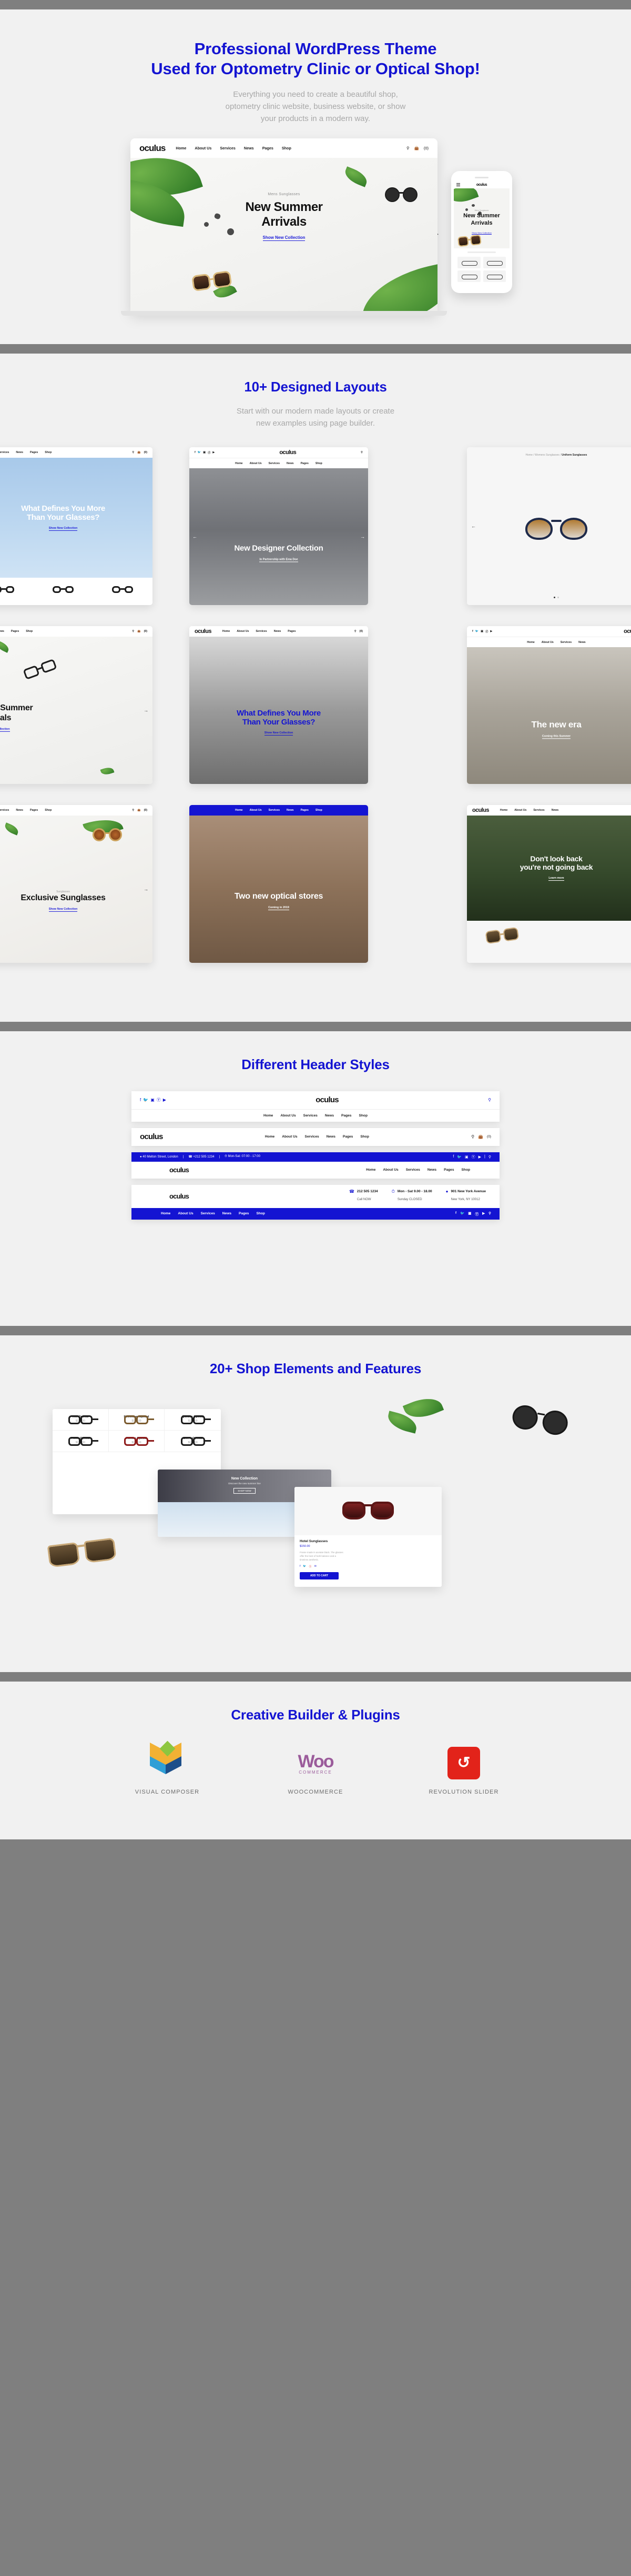 Image resolution: width=631 pixels, height=2576 pixels. I want to click on breadcrumb-home: Home, so click(529, 456).